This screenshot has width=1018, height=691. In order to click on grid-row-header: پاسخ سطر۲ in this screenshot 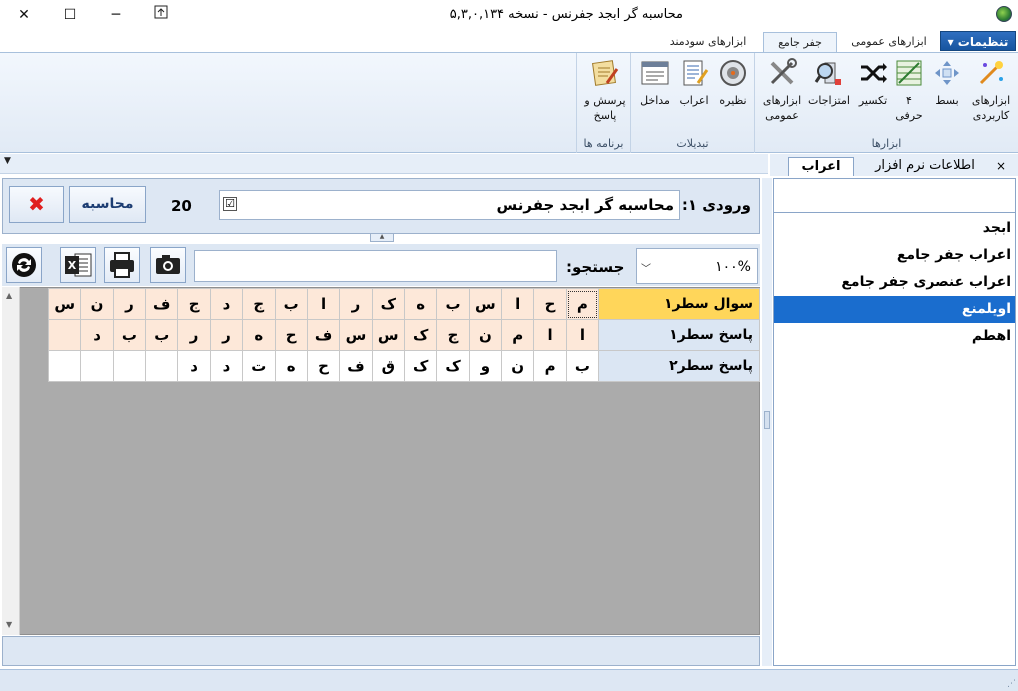, I will do `click(679, 366)`.